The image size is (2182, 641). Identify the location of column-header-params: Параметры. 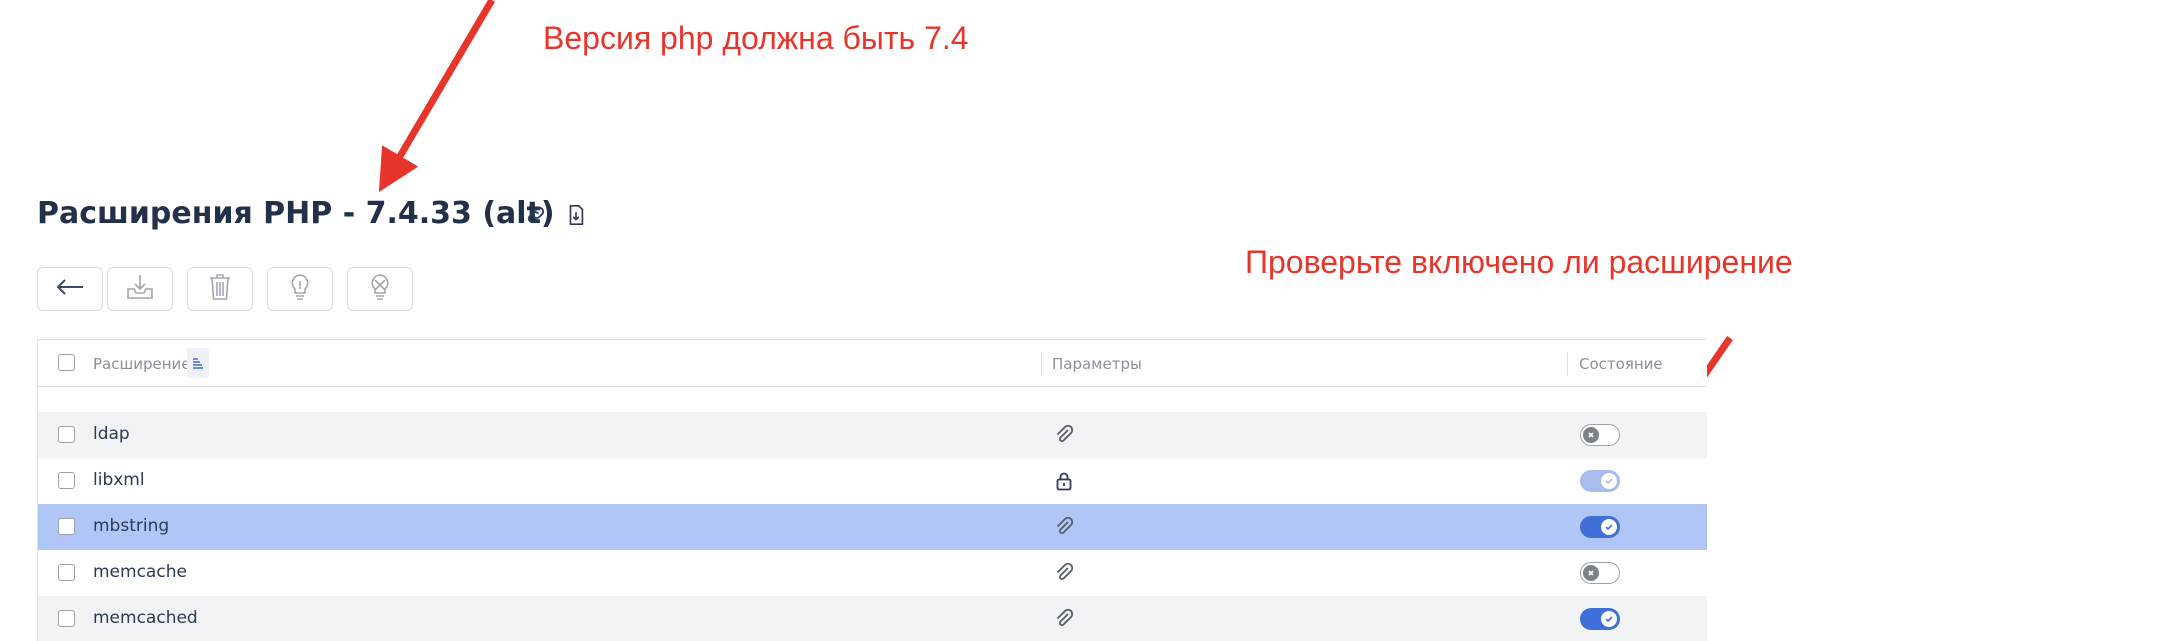
(1097, 364).